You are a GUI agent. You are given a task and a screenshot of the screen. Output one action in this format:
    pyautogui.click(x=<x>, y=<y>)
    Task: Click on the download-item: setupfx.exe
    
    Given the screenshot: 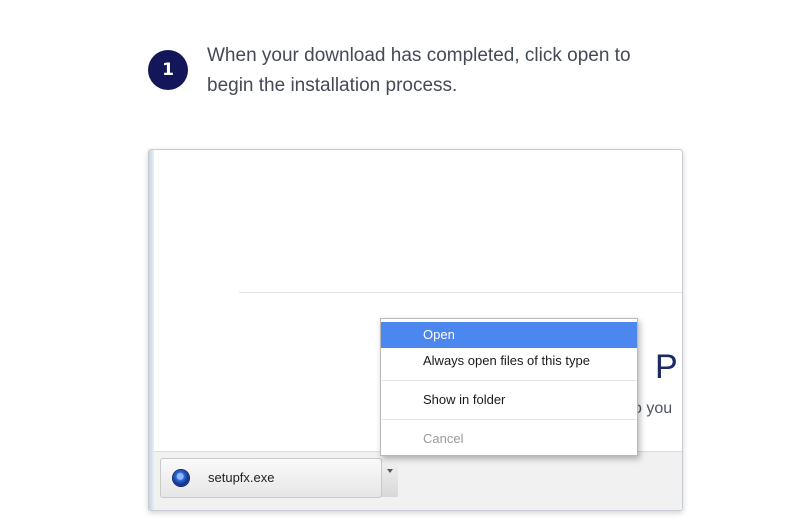 What is the action you would take?
    pyautogui.click(x=279, y=478)
    